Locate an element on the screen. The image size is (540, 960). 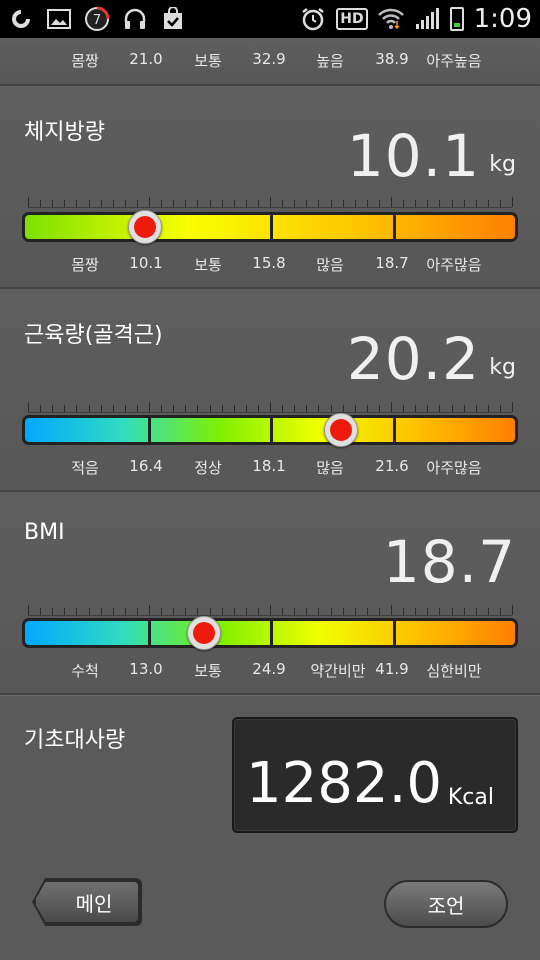
main-button: 메인 is located at coordinates (87, 902).